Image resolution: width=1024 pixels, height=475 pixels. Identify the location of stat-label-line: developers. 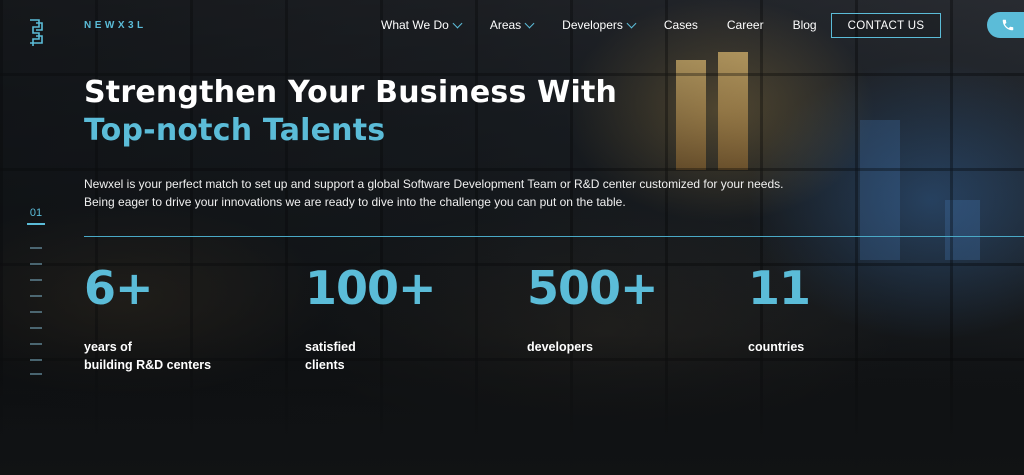
(560, 347).